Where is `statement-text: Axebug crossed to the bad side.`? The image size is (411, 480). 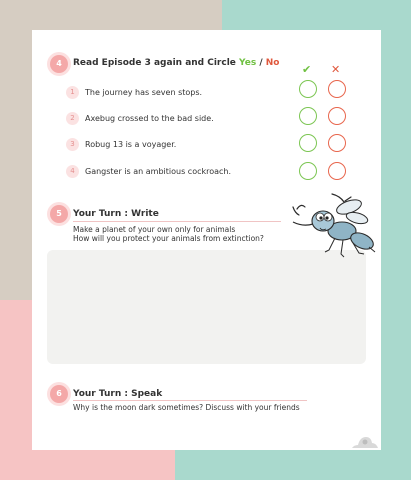
statement-text: Axebug crossed to the bad side. is located at coordinates (149, 118).